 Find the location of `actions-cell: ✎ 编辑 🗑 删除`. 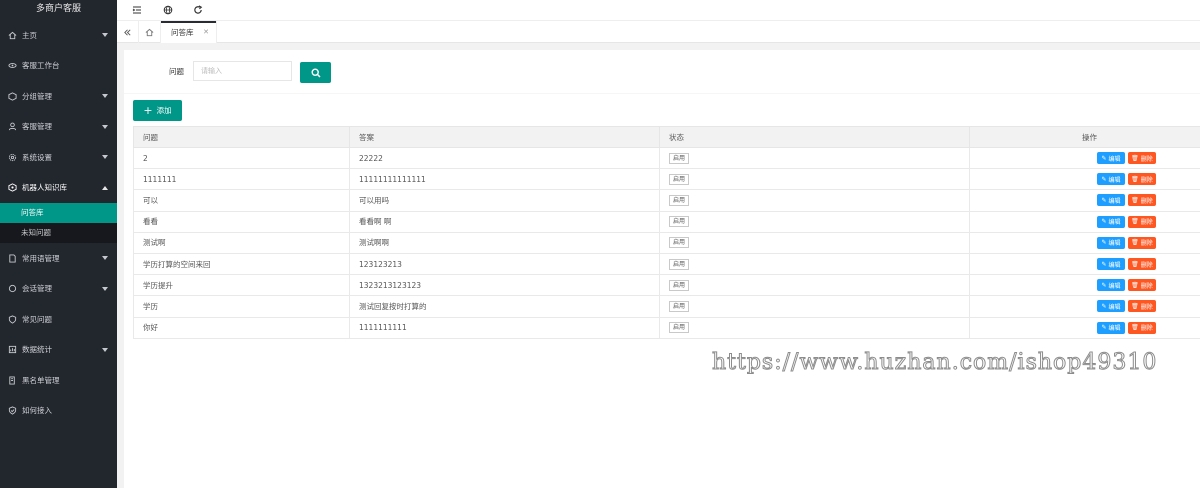

actions-cell: ✎ 编辑 🗑 删除 is located at coordinates (1084, 264).